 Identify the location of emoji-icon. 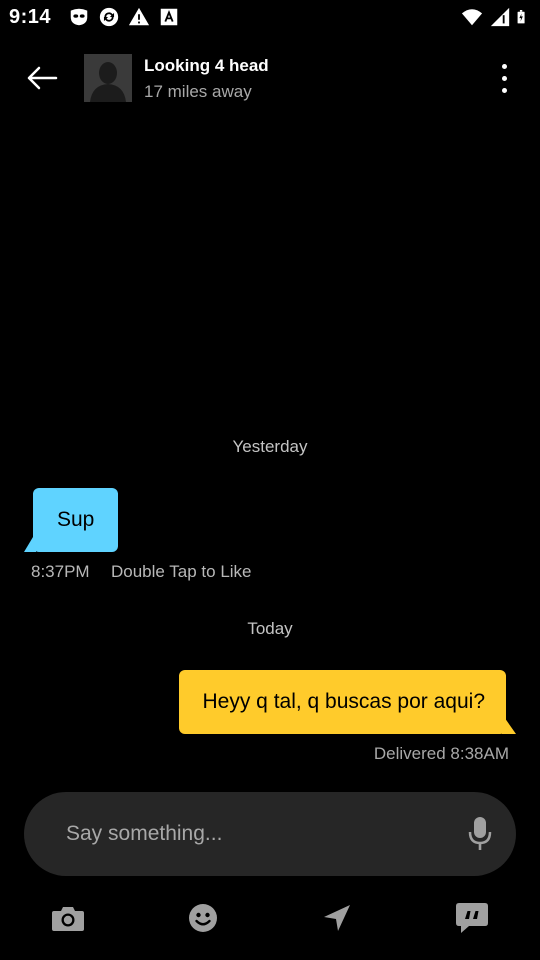
(203, 918).